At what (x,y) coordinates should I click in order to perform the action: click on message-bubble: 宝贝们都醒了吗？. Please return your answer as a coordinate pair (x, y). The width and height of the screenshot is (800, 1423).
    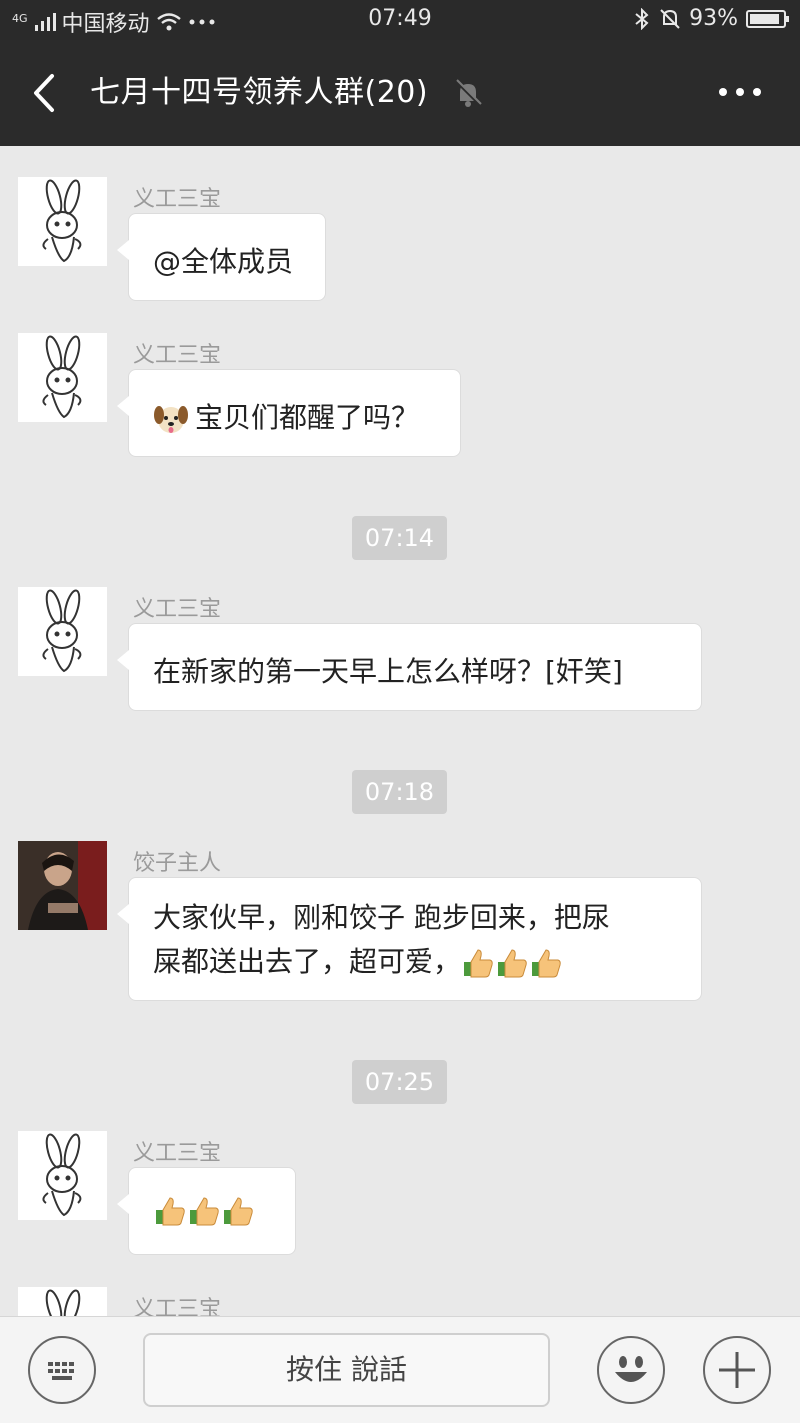
    Looking at the image, I should click on (289, 413).